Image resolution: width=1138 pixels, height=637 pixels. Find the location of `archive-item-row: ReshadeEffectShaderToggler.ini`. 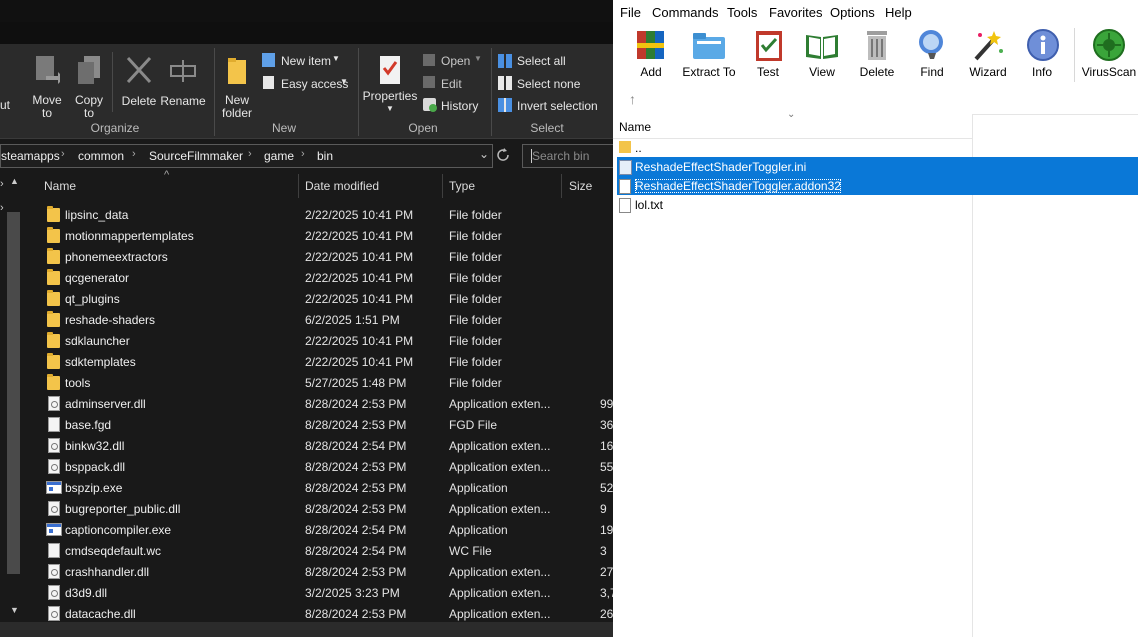

archive-item-row: ReshadeEffectShaderToggler.ini is located at coordinates (877, 166).